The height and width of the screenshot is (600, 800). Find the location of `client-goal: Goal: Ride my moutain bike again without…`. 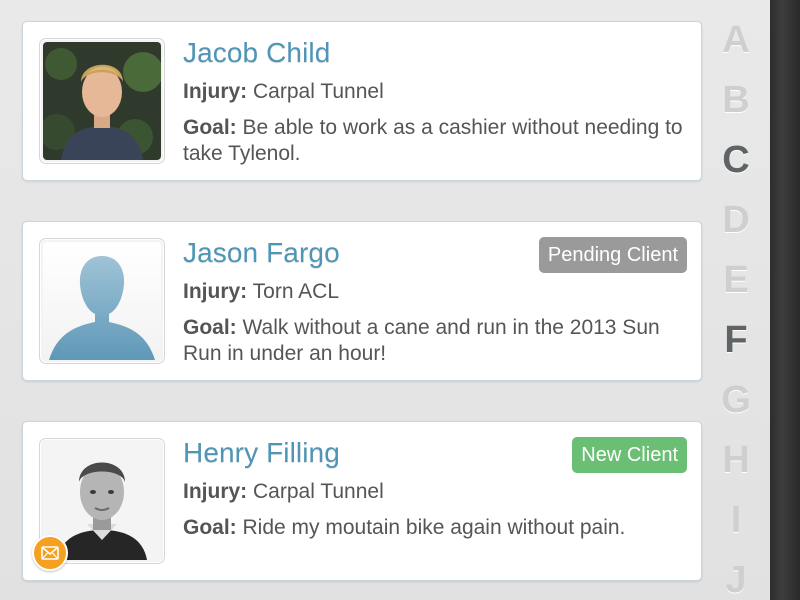

client-goal: Goal: Ride my moutain bike again without… is located at coordinates (433, 528).